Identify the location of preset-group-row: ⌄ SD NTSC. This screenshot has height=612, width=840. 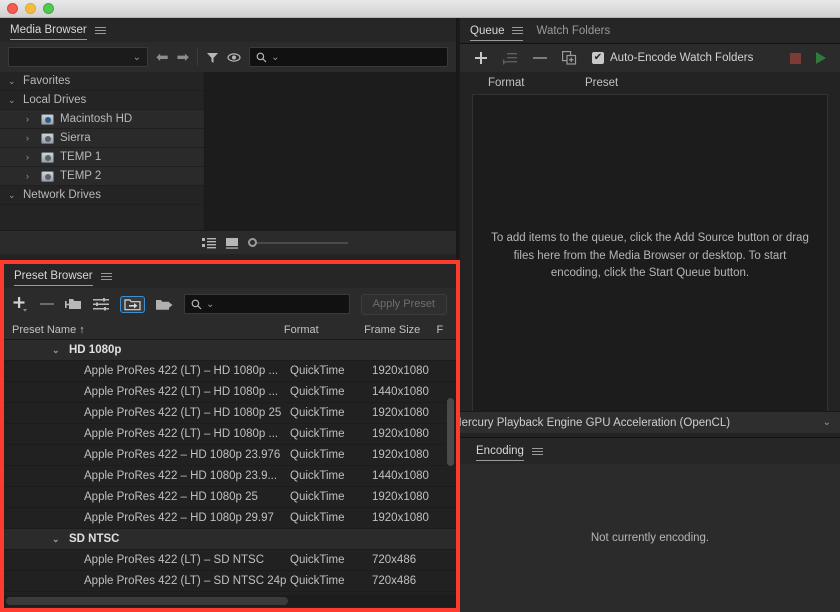
(230, 539).